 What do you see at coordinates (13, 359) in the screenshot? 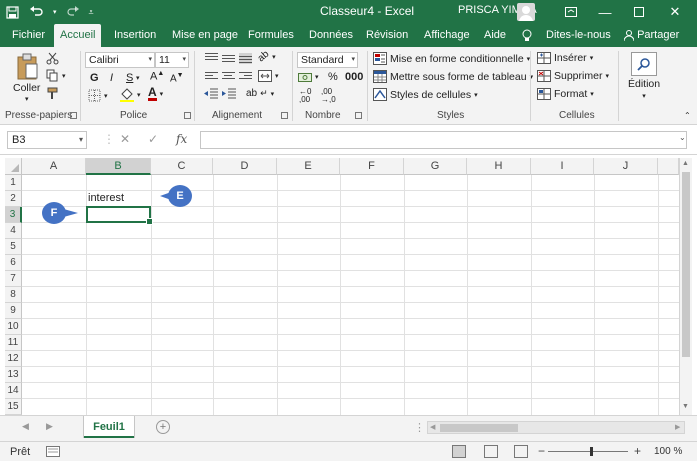
I see `row-header: 12` at bounding box center [13, 359].